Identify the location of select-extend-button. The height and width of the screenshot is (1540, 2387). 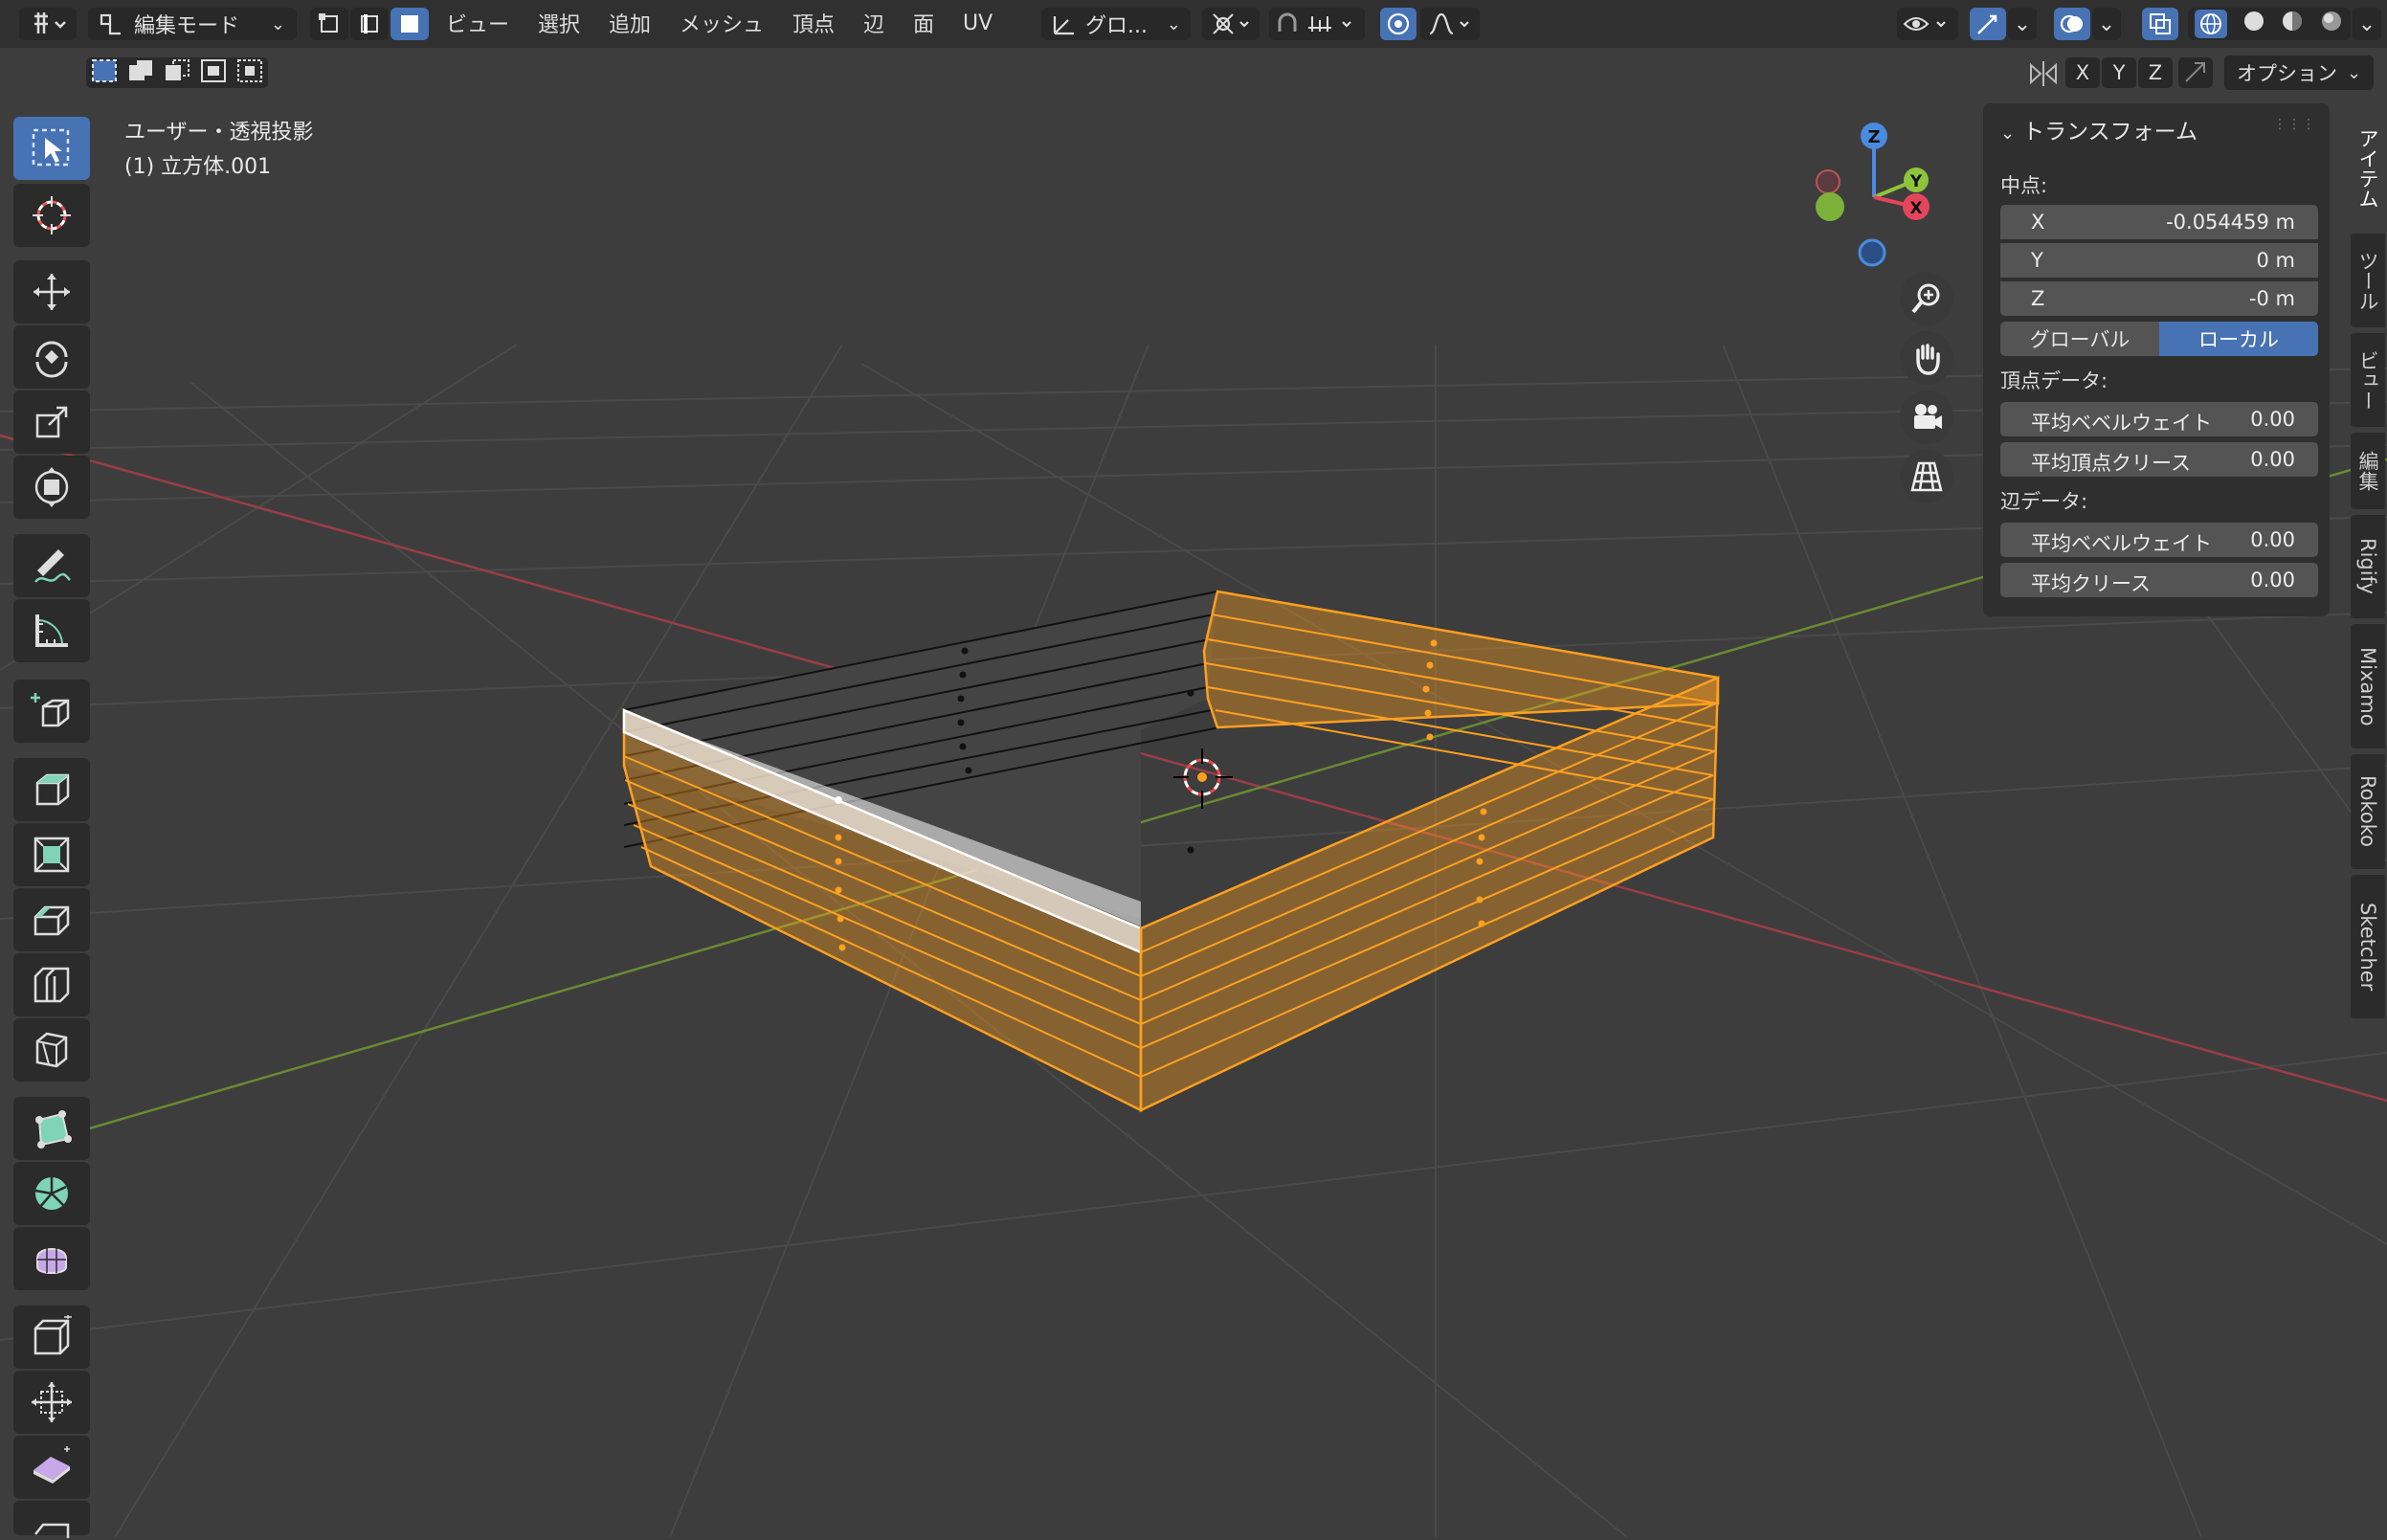
(140, 73).